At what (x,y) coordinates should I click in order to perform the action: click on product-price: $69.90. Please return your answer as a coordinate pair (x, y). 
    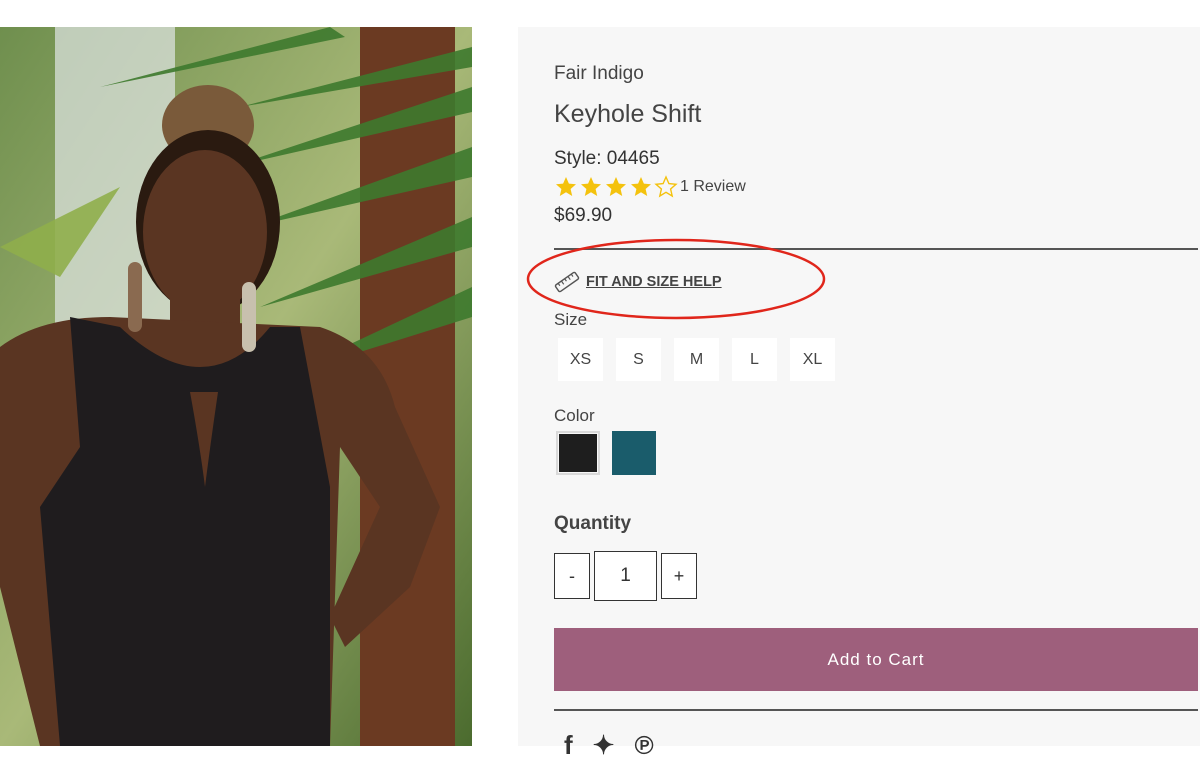
    Looking at the image, I should click on (583, 215).